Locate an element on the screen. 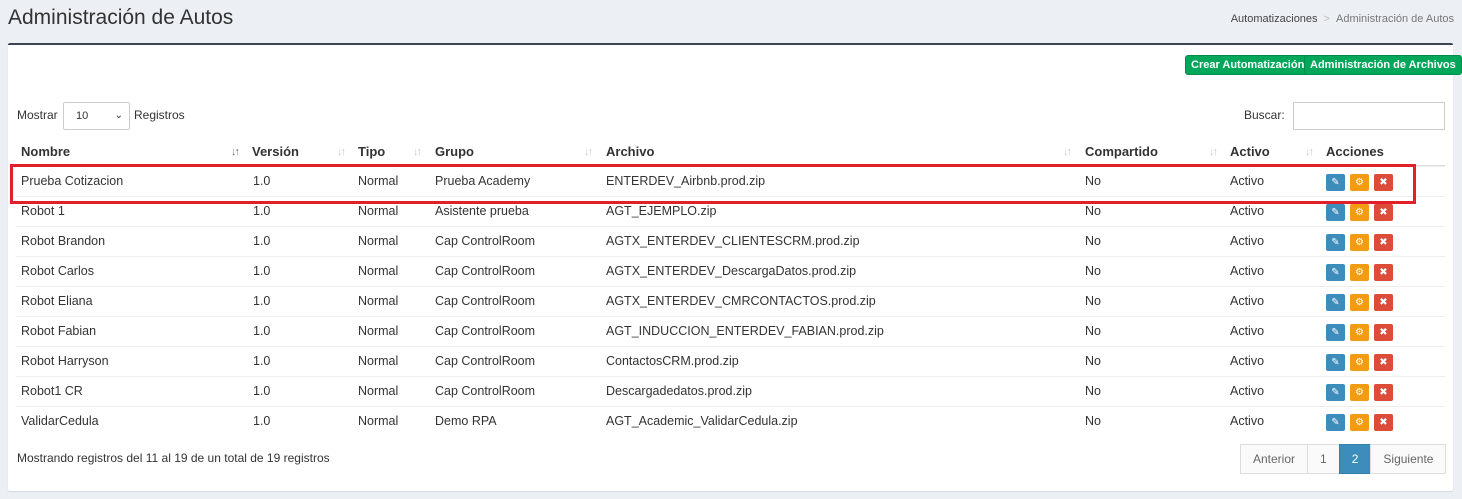  column-header-version: Versión is located at coordinates (275, 151).